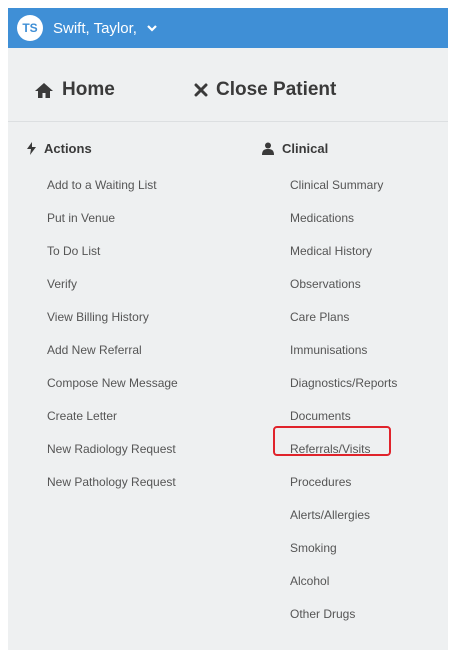 The width and height of the screenshot is (457, 650). I want to click on clinical-observations: Observations, so click(329, 284).